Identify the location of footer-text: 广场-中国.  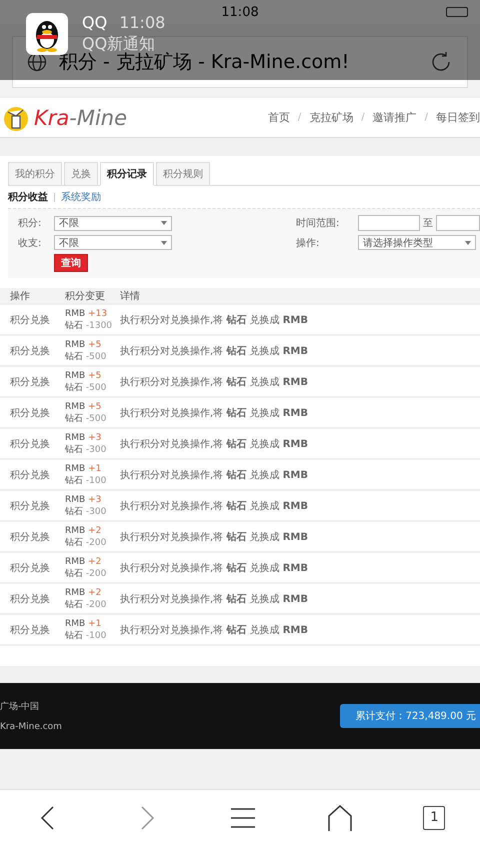
(20, 706).